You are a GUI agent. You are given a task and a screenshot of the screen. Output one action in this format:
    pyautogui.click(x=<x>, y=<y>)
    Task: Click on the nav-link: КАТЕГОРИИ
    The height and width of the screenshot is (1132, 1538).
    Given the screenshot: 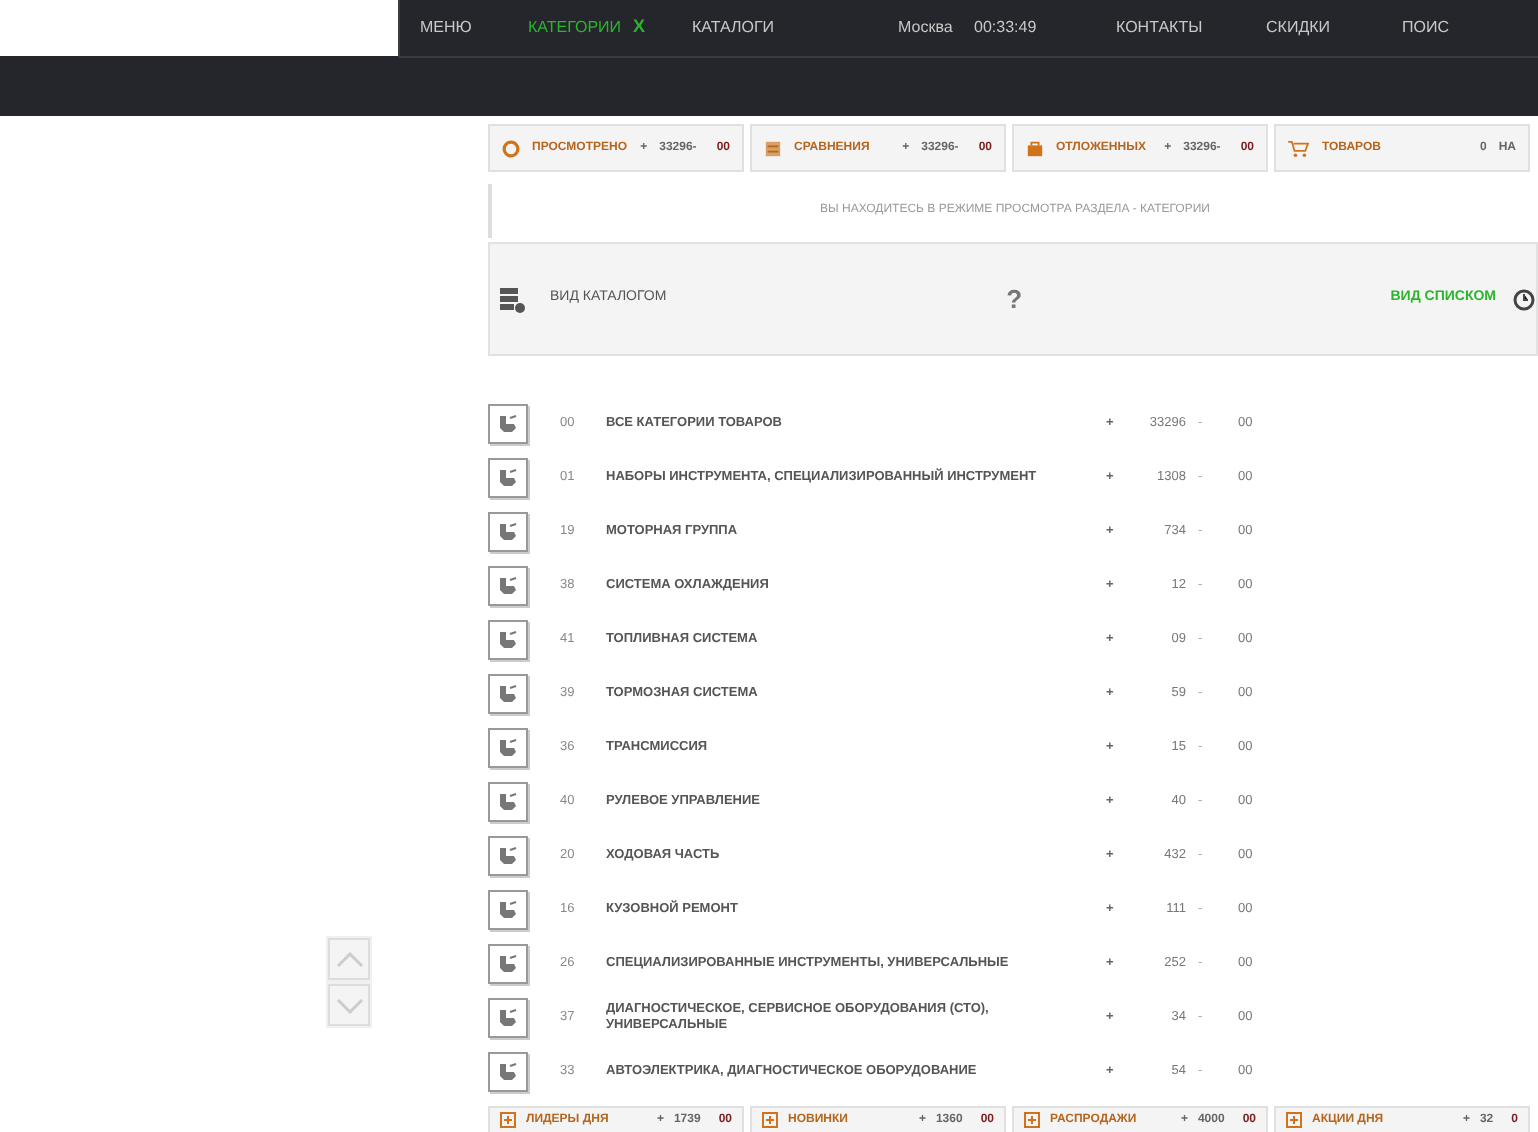 What is the action you would take?
    pyautogui.click(x=575, y=28)
    